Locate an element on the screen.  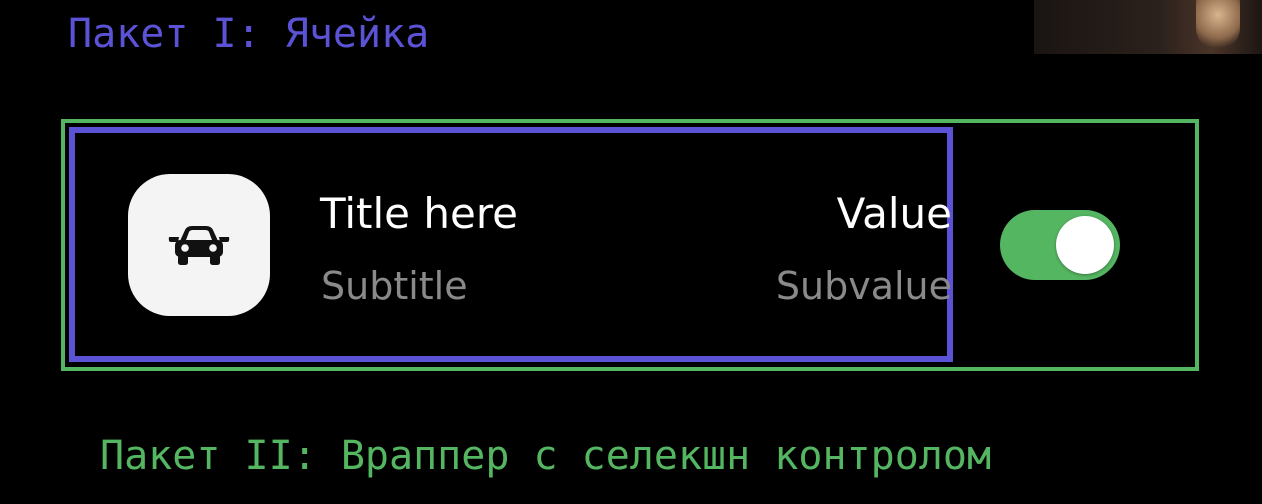
cell-package-heading: Пакет I: Ячейка is located at coordinates (249, 34).